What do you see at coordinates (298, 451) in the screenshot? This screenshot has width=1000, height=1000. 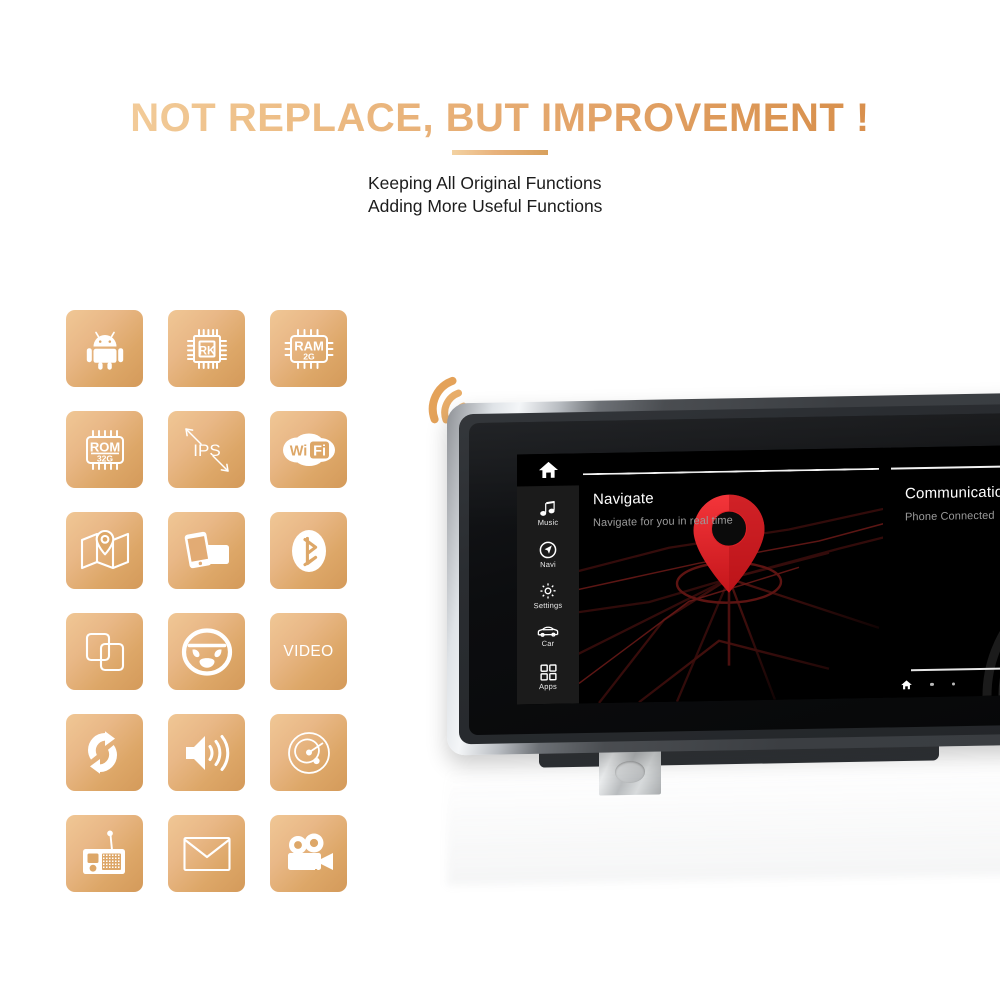 I see `svg-text: Wi` at bounding box center [298, 451].